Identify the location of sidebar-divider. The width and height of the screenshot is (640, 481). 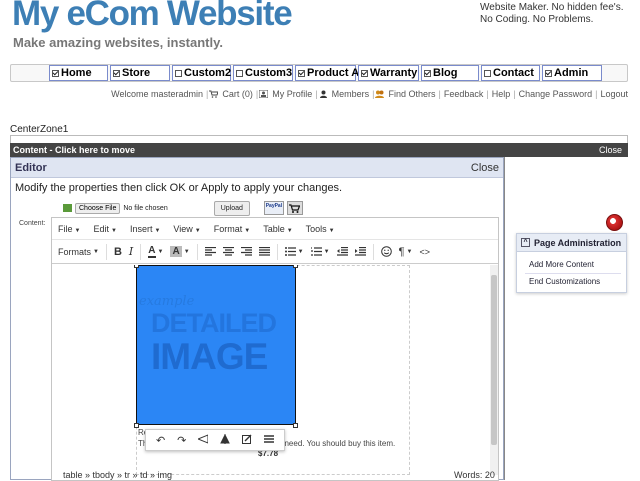
(504, 318).